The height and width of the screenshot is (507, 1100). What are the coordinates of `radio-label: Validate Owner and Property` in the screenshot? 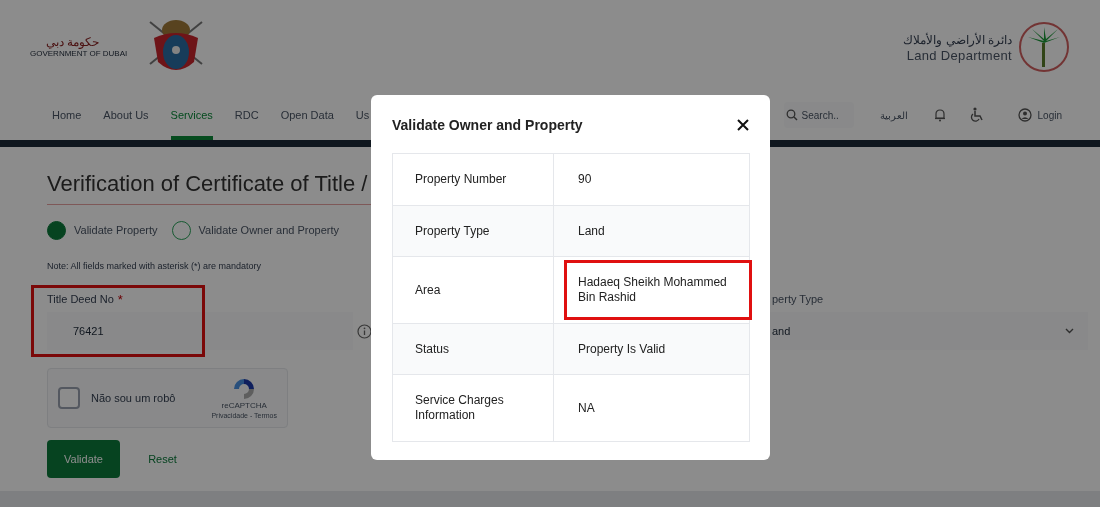 It's located at (268, 231).